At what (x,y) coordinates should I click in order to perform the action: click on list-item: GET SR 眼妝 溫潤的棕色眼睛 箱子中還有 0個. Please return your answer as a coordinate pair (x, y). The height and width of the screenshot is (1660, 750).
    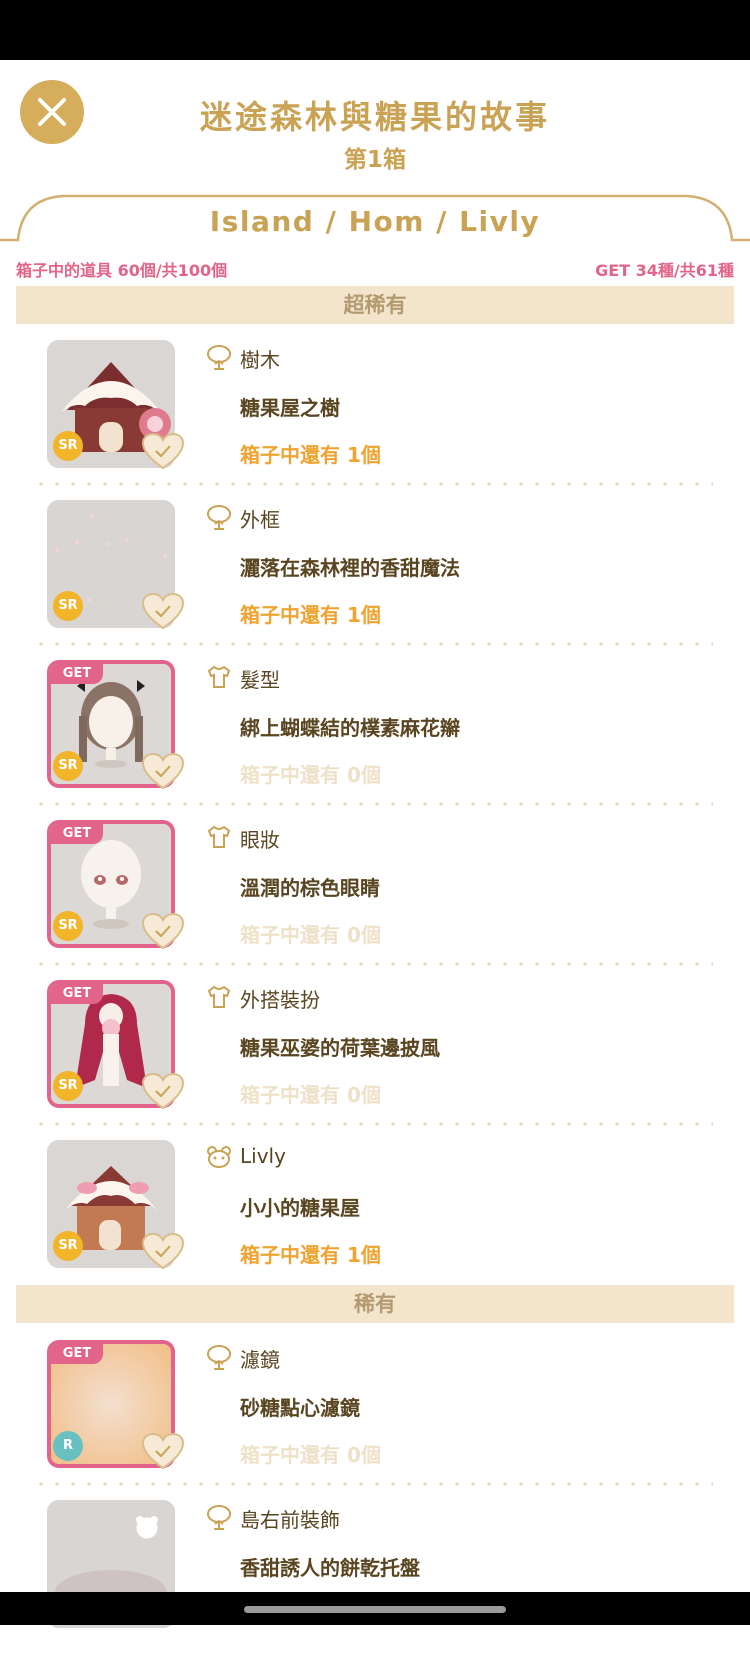
    Looking at the image, I should click on (375, 900).